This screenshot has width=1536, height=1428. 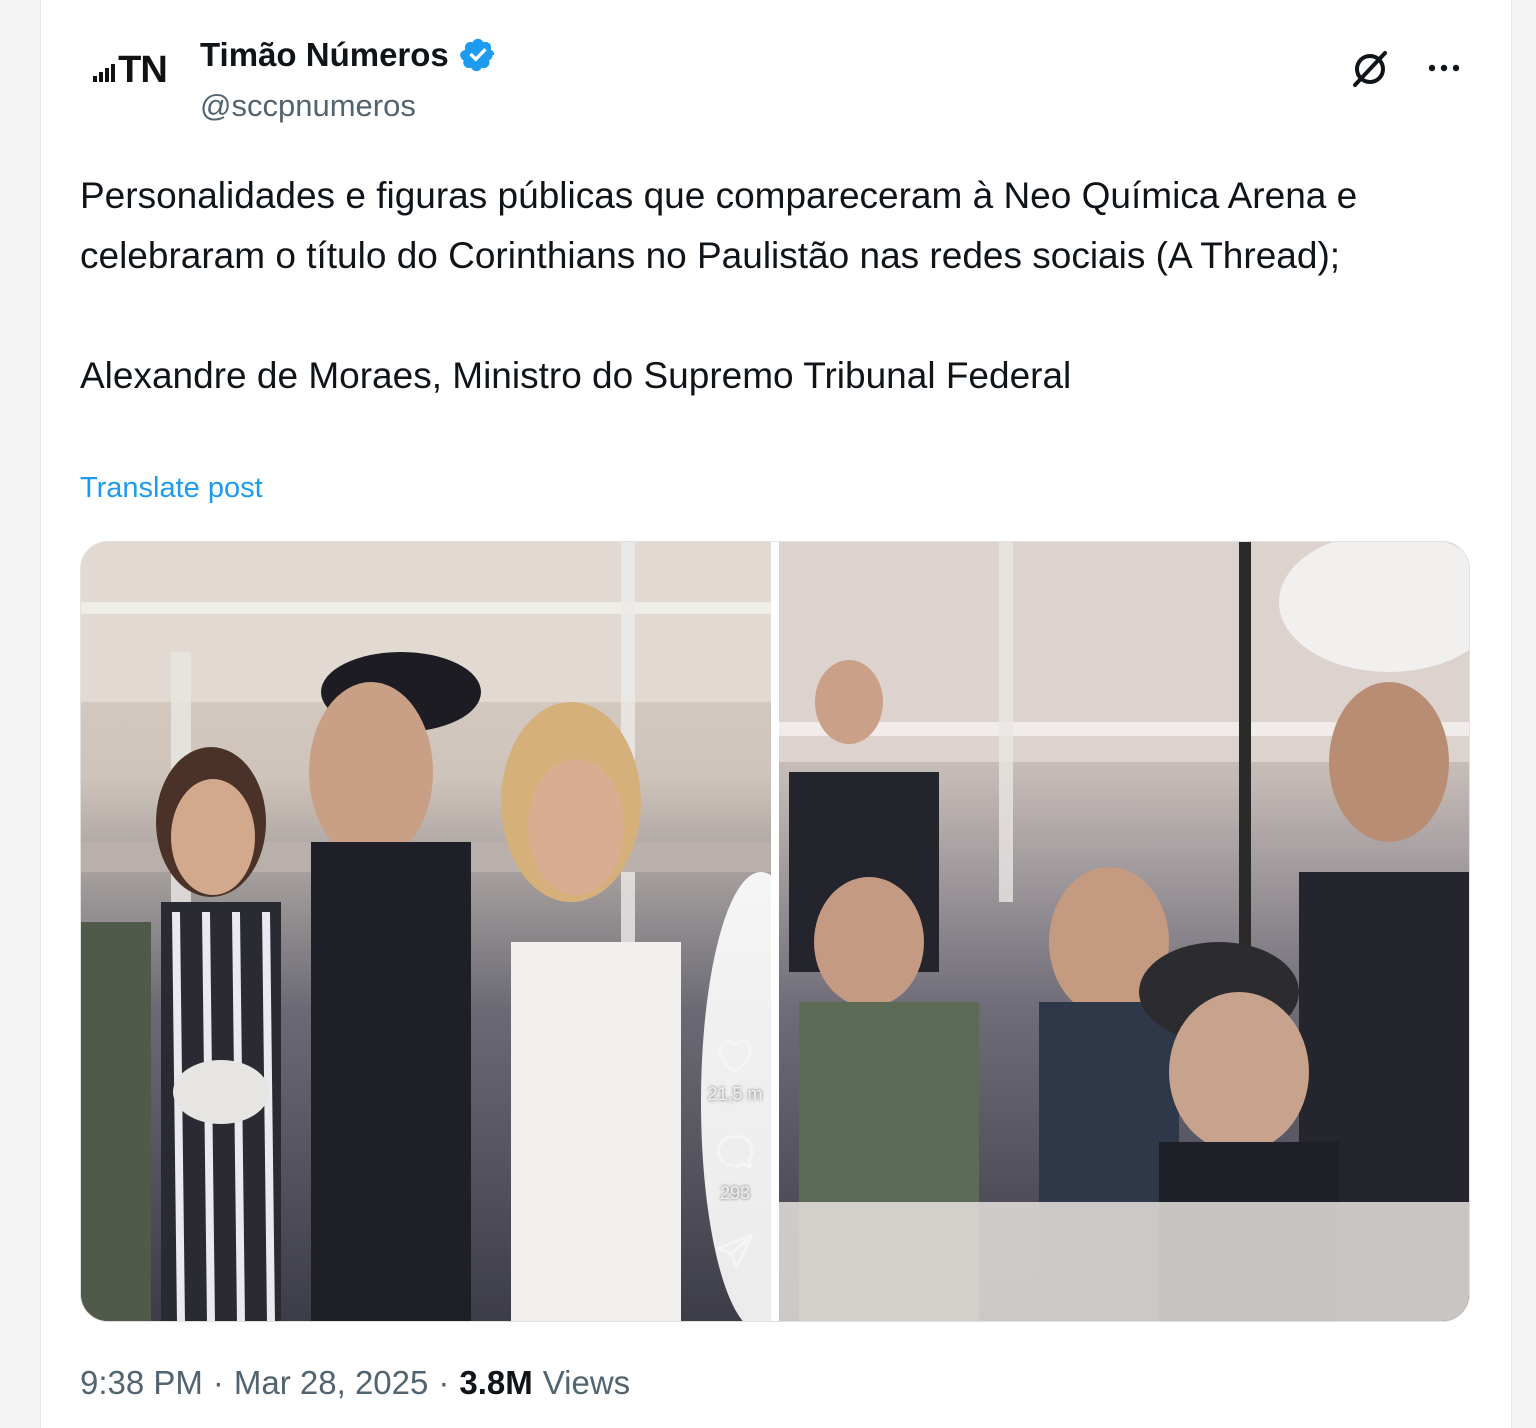 I want to click on avatar-logo: TN, so click(x=130, y=70).